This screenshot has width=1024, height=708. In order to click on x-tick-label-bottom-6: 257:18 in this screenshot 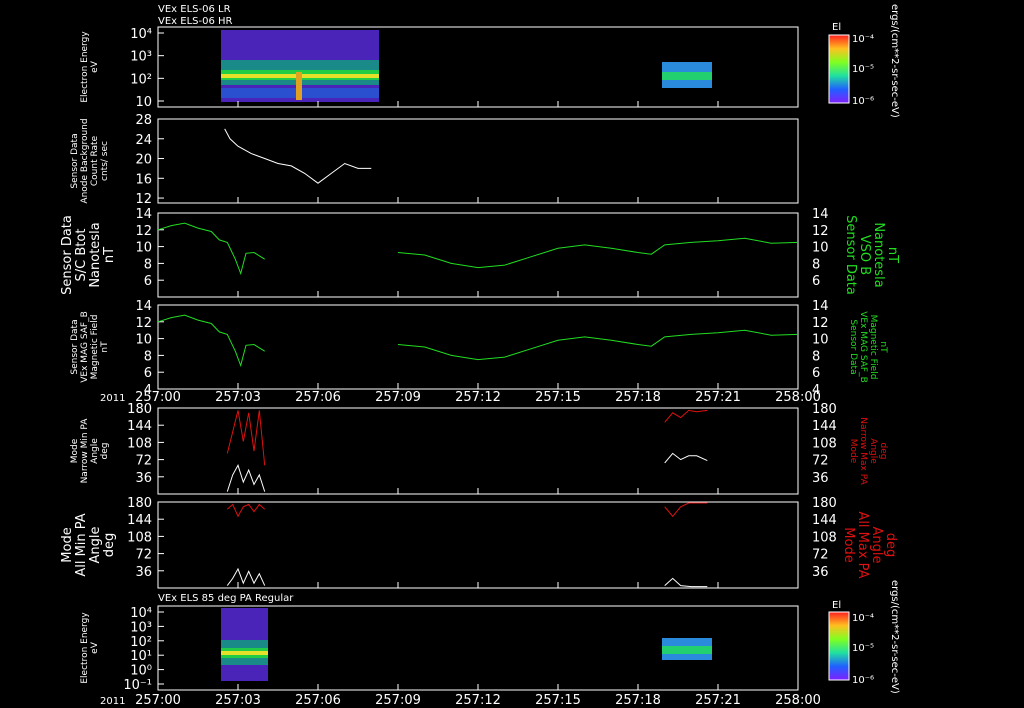, I will do `click(638, 700)`.